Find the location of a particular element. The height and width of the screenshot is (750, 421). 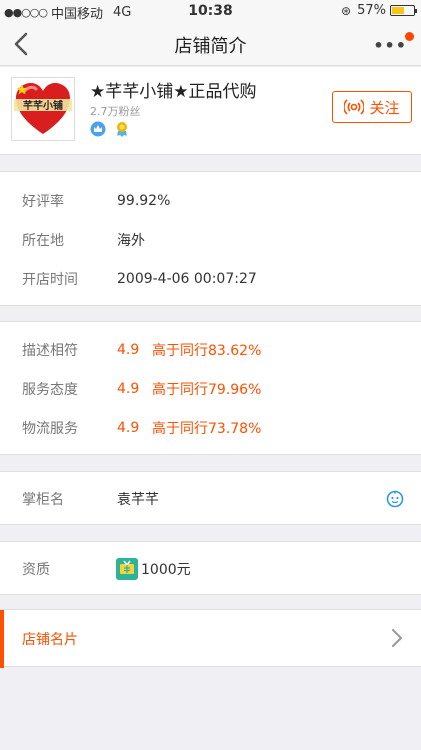

score-row: 物流服务 4.9 高于同行73.78% is located at coordinates (210, 427).